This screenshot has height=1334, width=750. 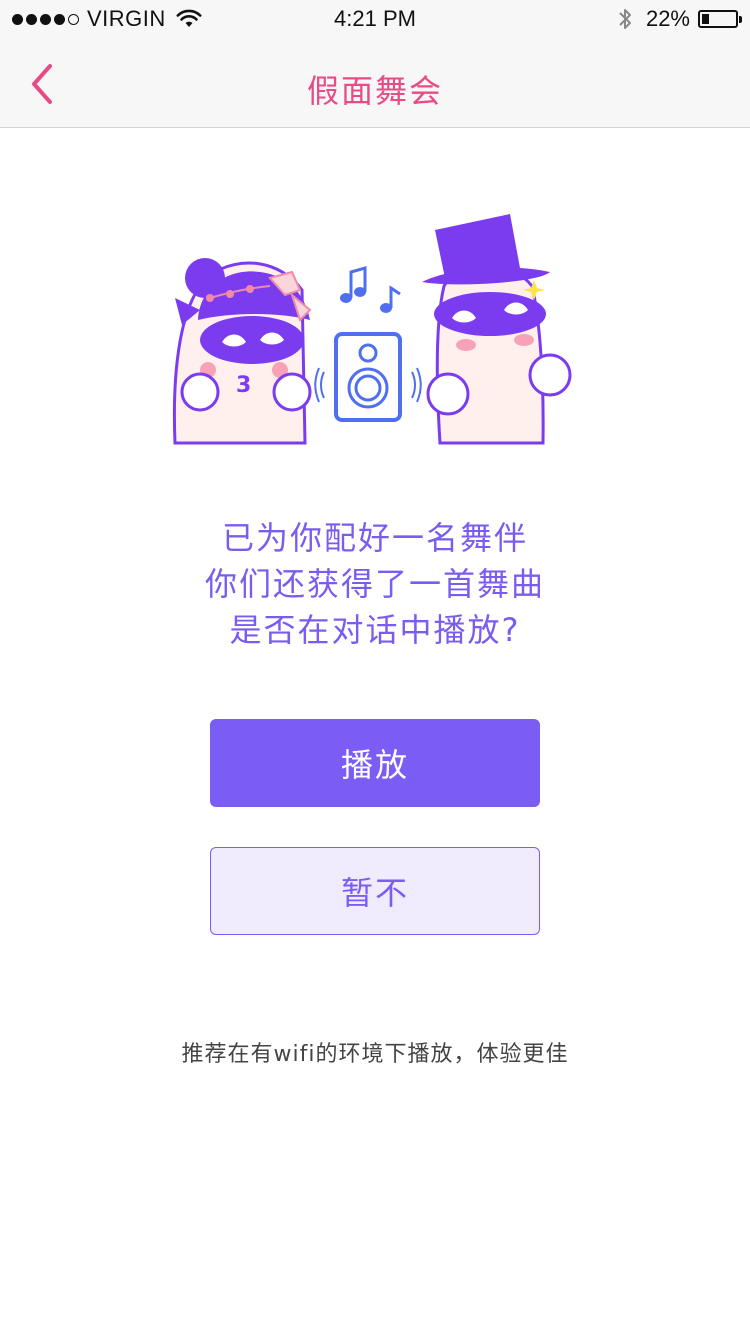 What do you see at coordinates (372, 329) in the screenshot?
I see `masquerade-dancers-illustration: 3` at bounding box center [372, 329].